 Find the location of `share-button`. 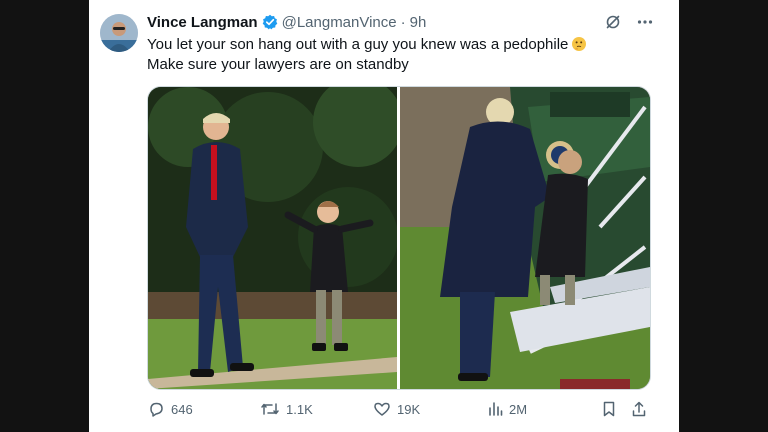

share-button is located at coordinates (639, 409).